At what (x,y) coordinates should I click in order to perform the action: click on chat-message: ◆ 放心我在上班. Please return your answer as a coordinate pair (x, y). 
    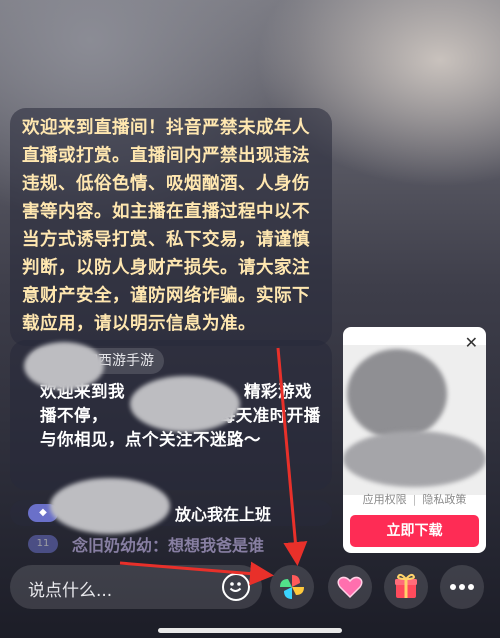
    Looking at the image, I should click on (171, 506).